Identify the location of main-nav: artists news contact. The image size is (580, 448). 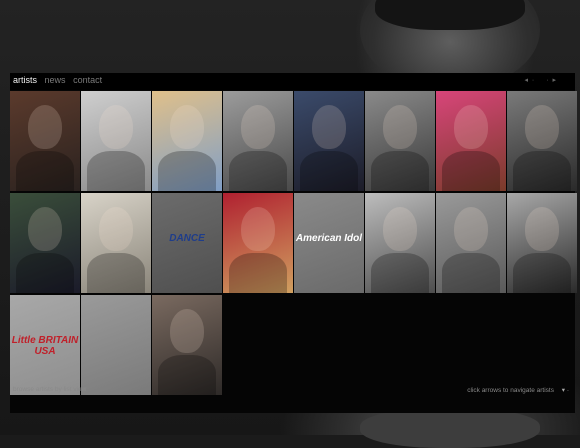
(60, 80).